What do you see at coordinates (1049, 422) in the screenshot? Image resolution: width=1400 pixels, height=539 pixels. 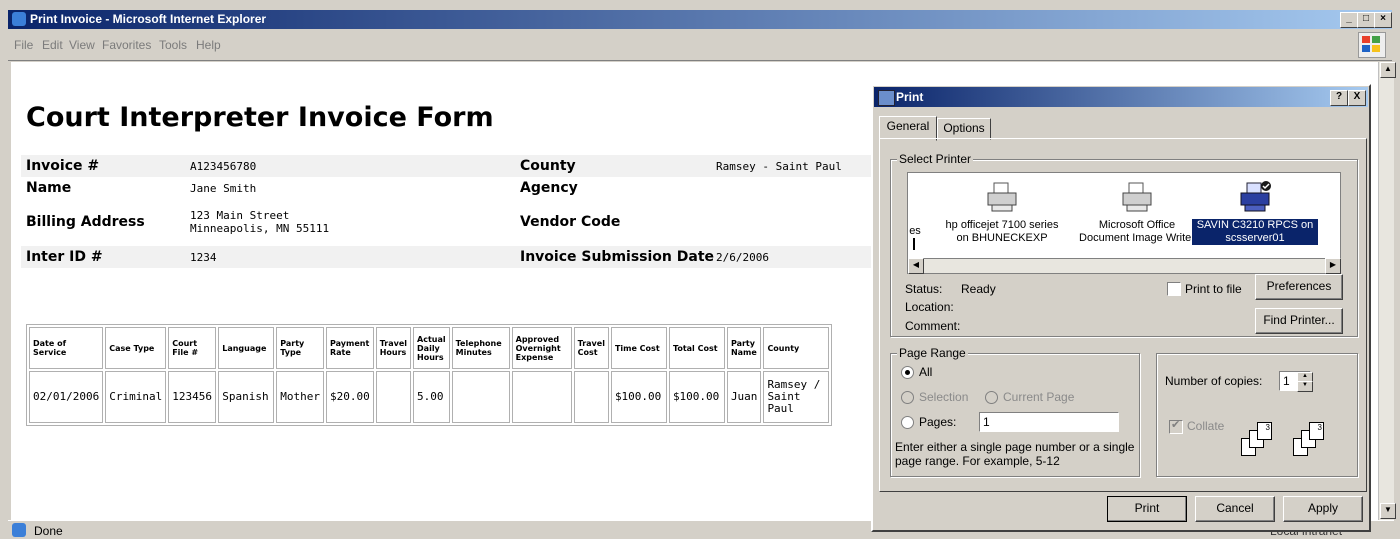 I see `pages-input: 1` at bounding box center [1049, 422].